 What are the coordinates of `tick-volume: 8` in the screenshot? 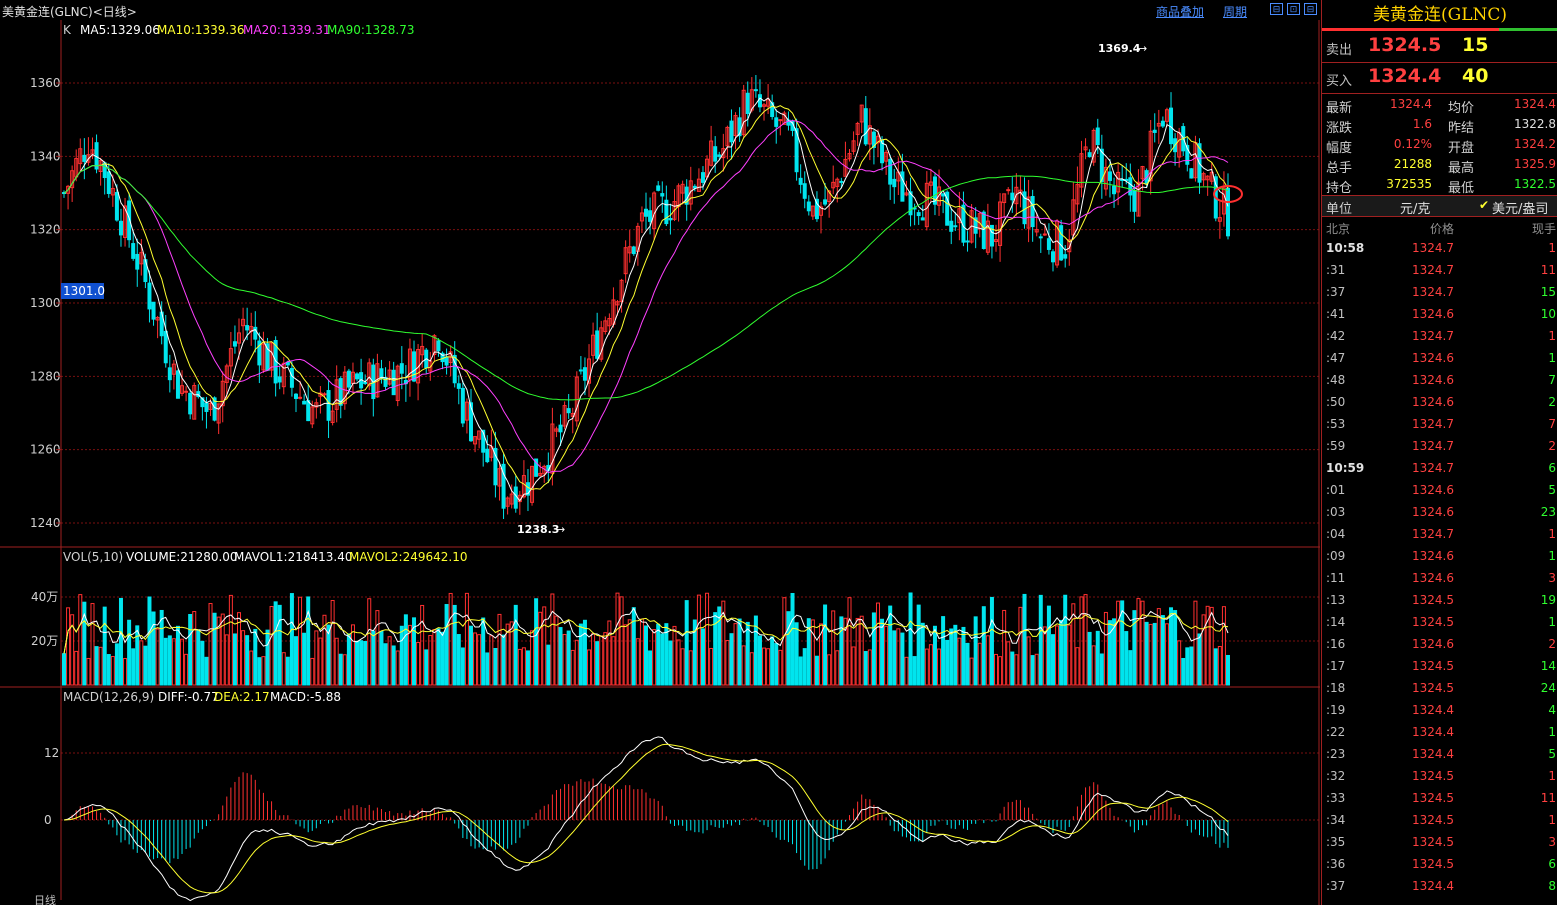 It's located at (1552, 886).